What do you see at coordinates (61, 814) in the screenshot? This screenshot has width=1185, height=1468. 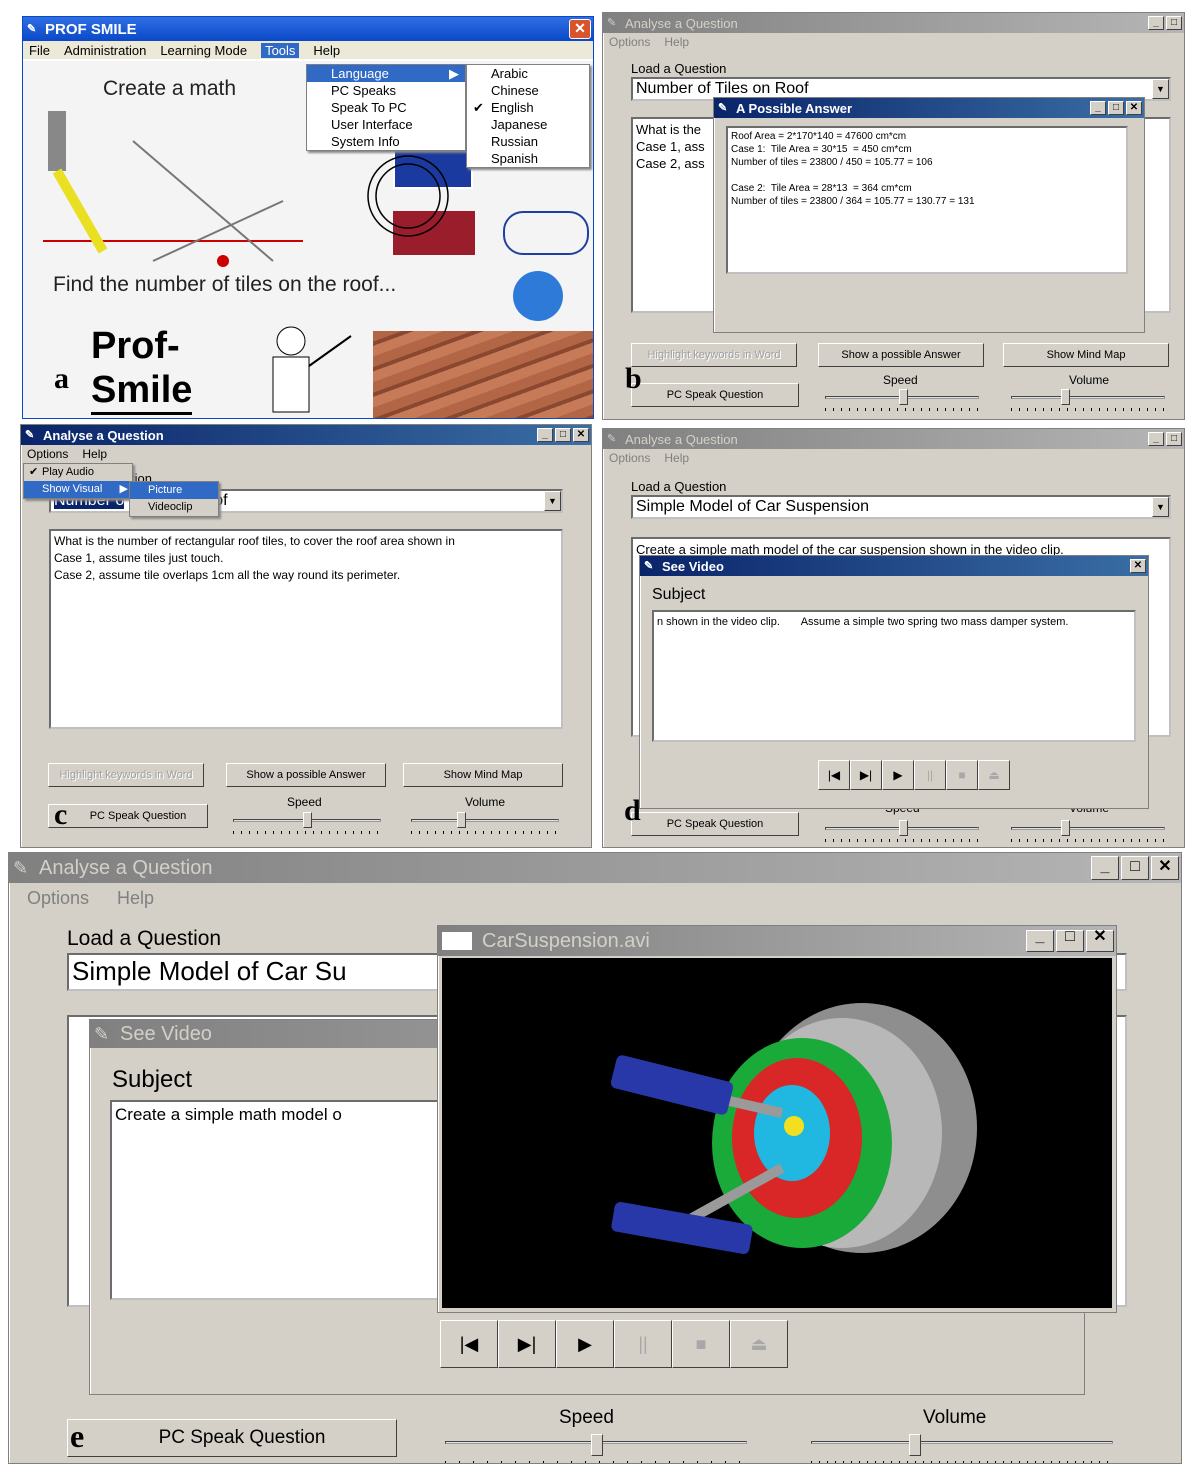 I see `panel-label-c: c` at bounding box center [61, 814].